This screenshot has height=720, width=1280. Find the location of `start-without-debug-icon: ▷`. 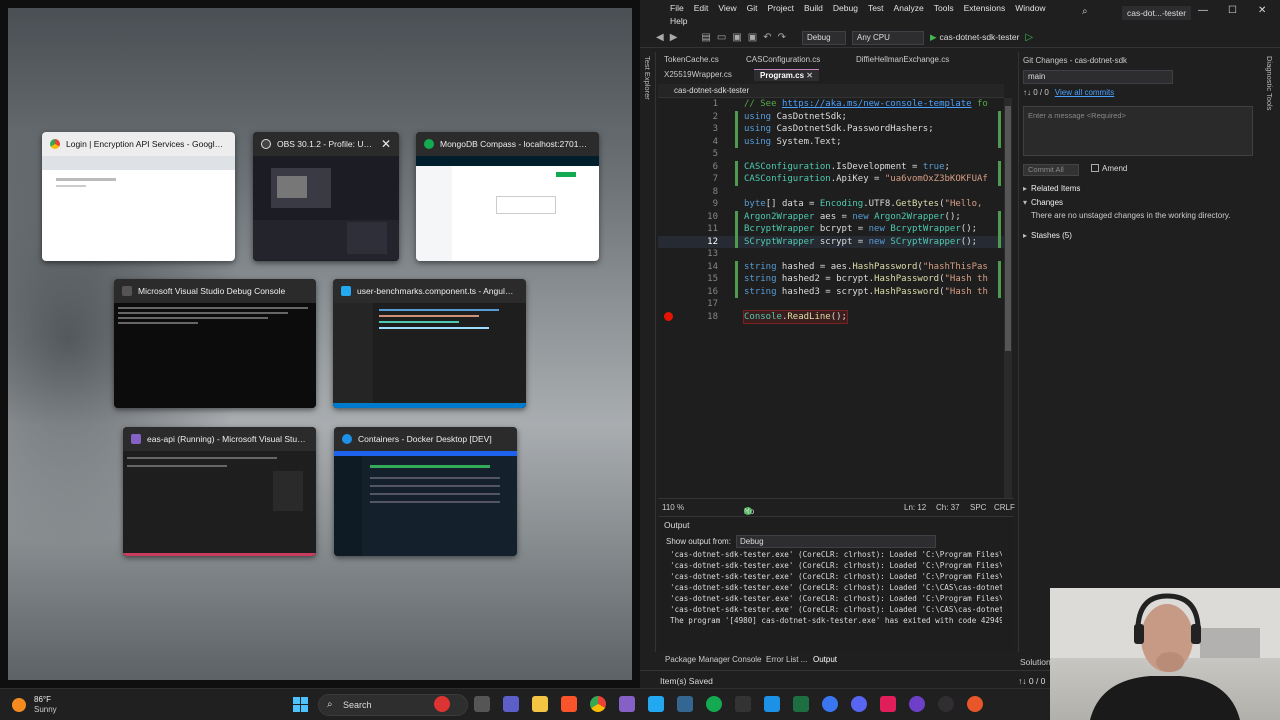

start-without-debug-icon: ▷ is located at coordinates (1029, 37).